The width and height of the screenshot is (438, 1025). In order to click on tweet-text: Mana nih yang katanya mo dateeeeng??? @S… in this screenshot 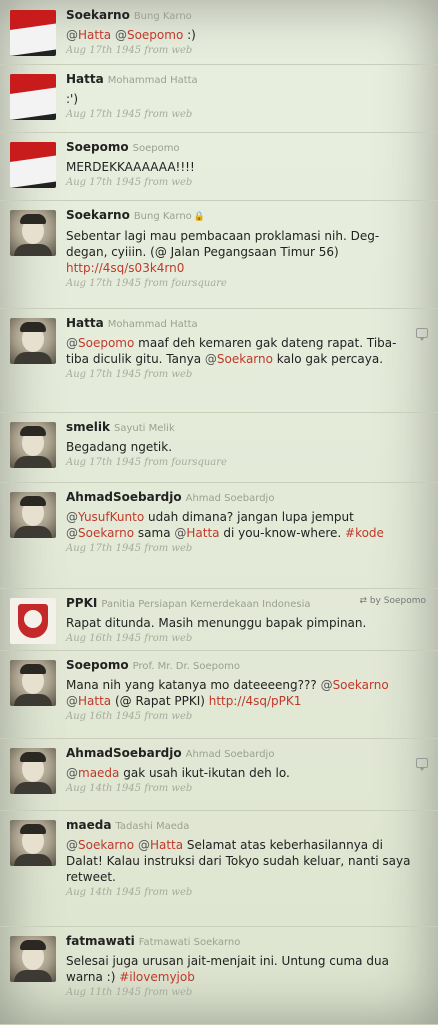, I will do `click(241, 693)`.